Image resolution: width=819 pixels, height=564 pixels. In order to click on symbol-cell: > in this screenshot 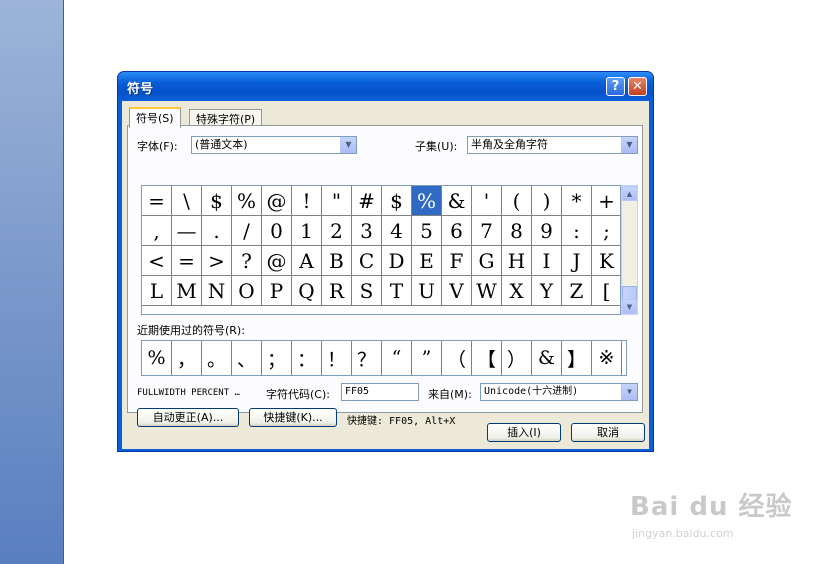, I will do `click(217, 261)`.